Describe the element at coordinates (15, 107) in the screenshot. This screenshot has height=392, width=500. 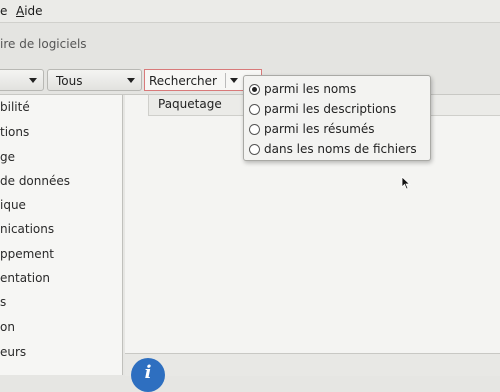
I see `sidebar-item-category: bilité` at that location.